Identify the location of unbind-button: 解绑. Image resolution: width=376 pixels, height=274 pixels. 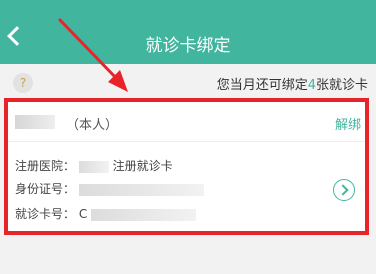
(348, 123).